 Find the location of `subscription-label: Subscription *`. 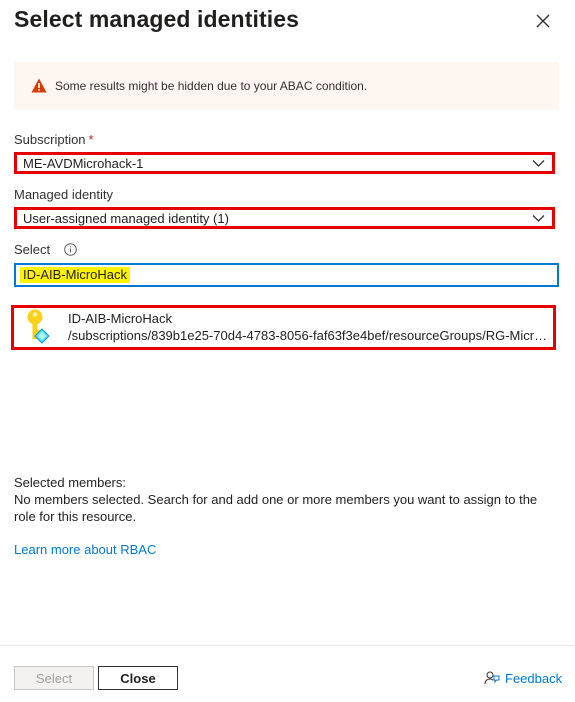

subscription-label: Subscription * is located at coordinates (54, 139).